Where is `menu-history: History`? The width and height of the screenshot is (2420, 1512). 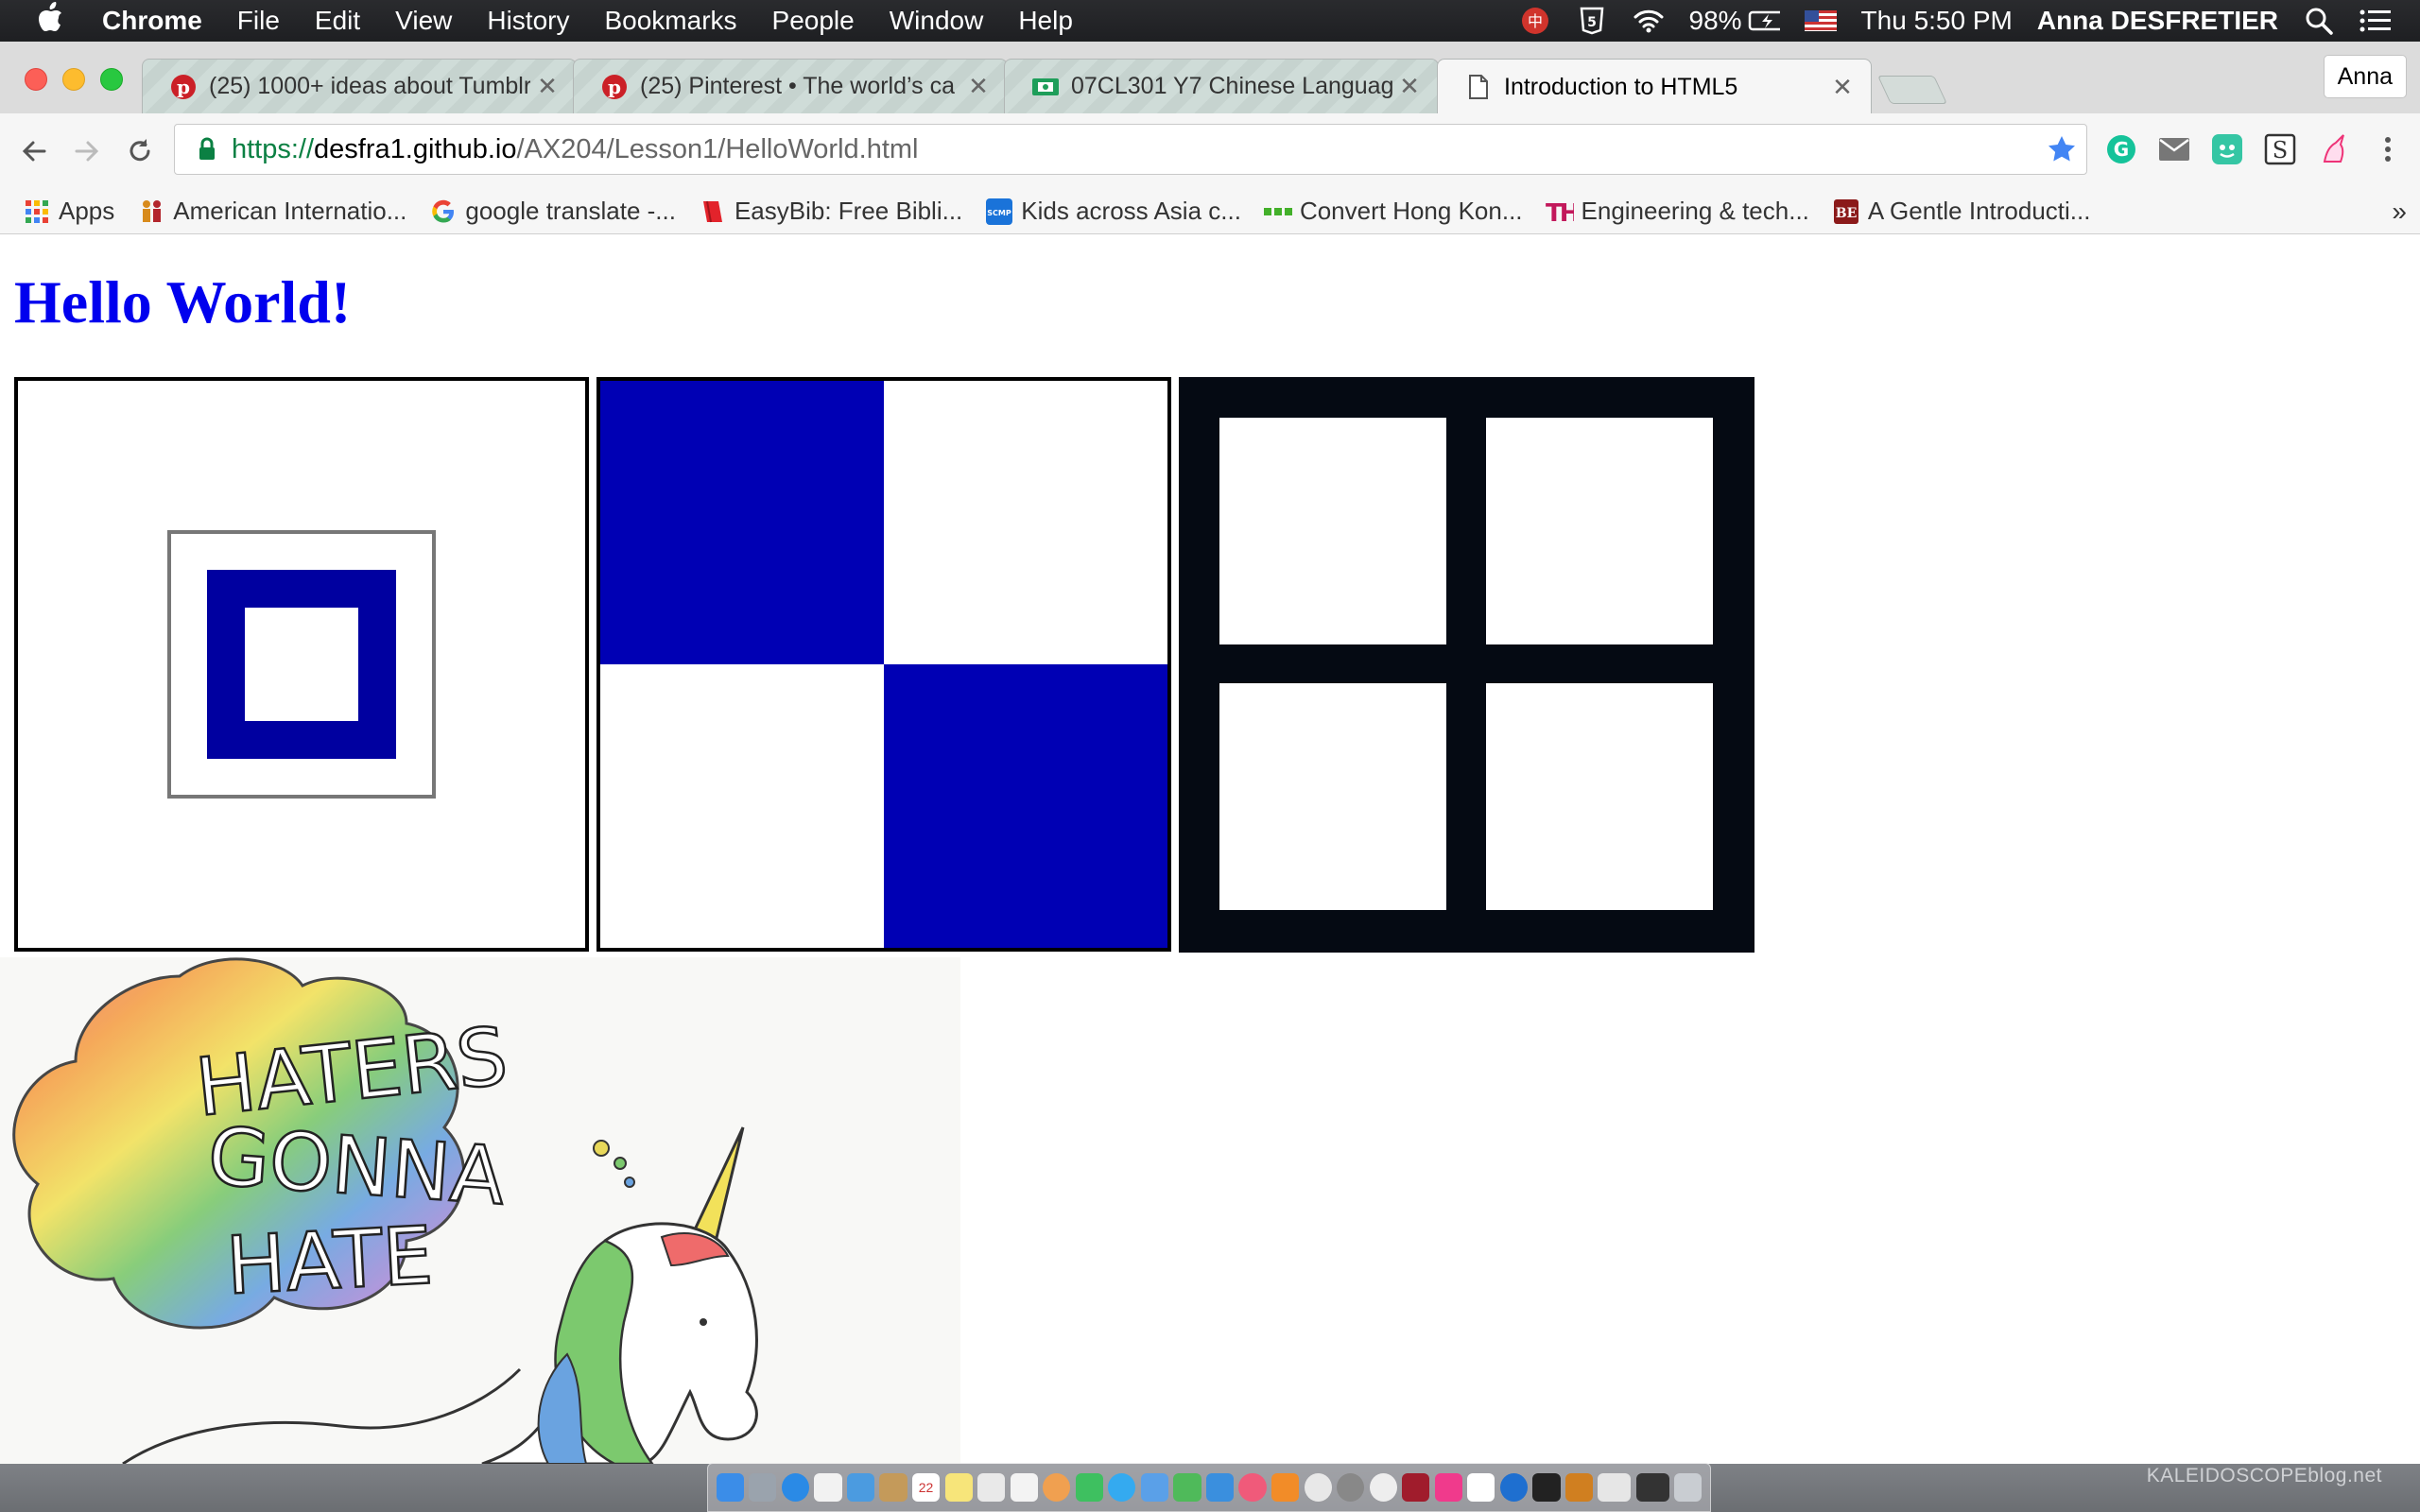
menu-history: History is located at coordinates (528, 21).